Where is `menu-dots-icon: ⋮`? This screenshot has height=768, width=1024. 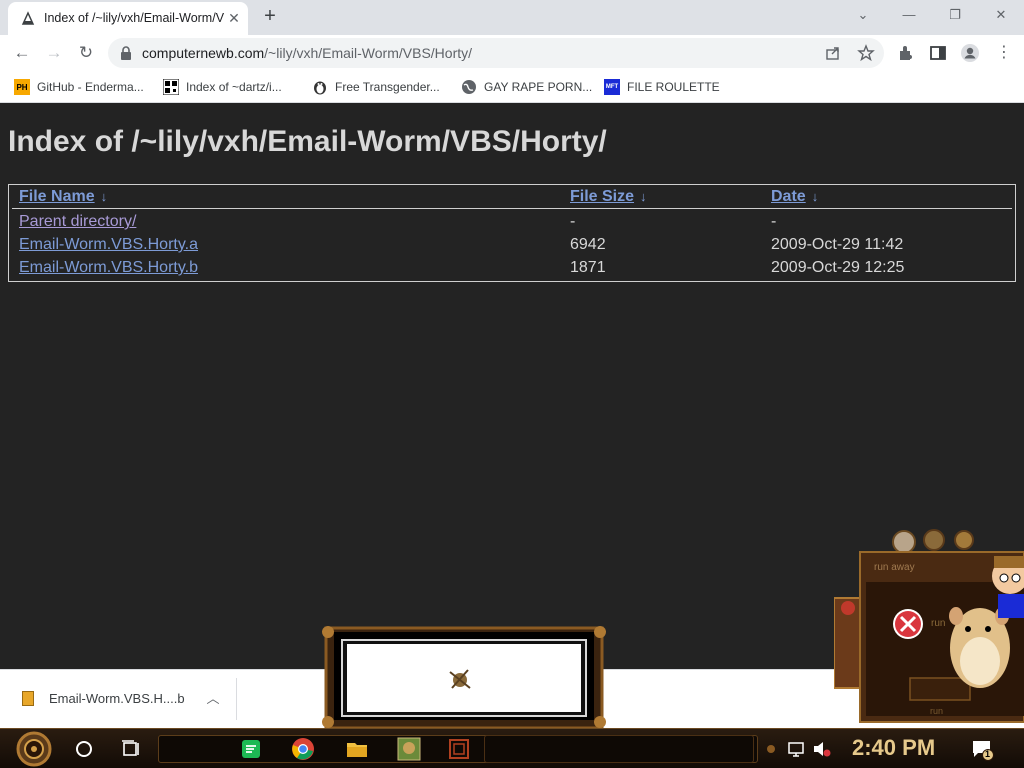
menu-dots-icon: ⋮ is located at coordinates (1004, 53).